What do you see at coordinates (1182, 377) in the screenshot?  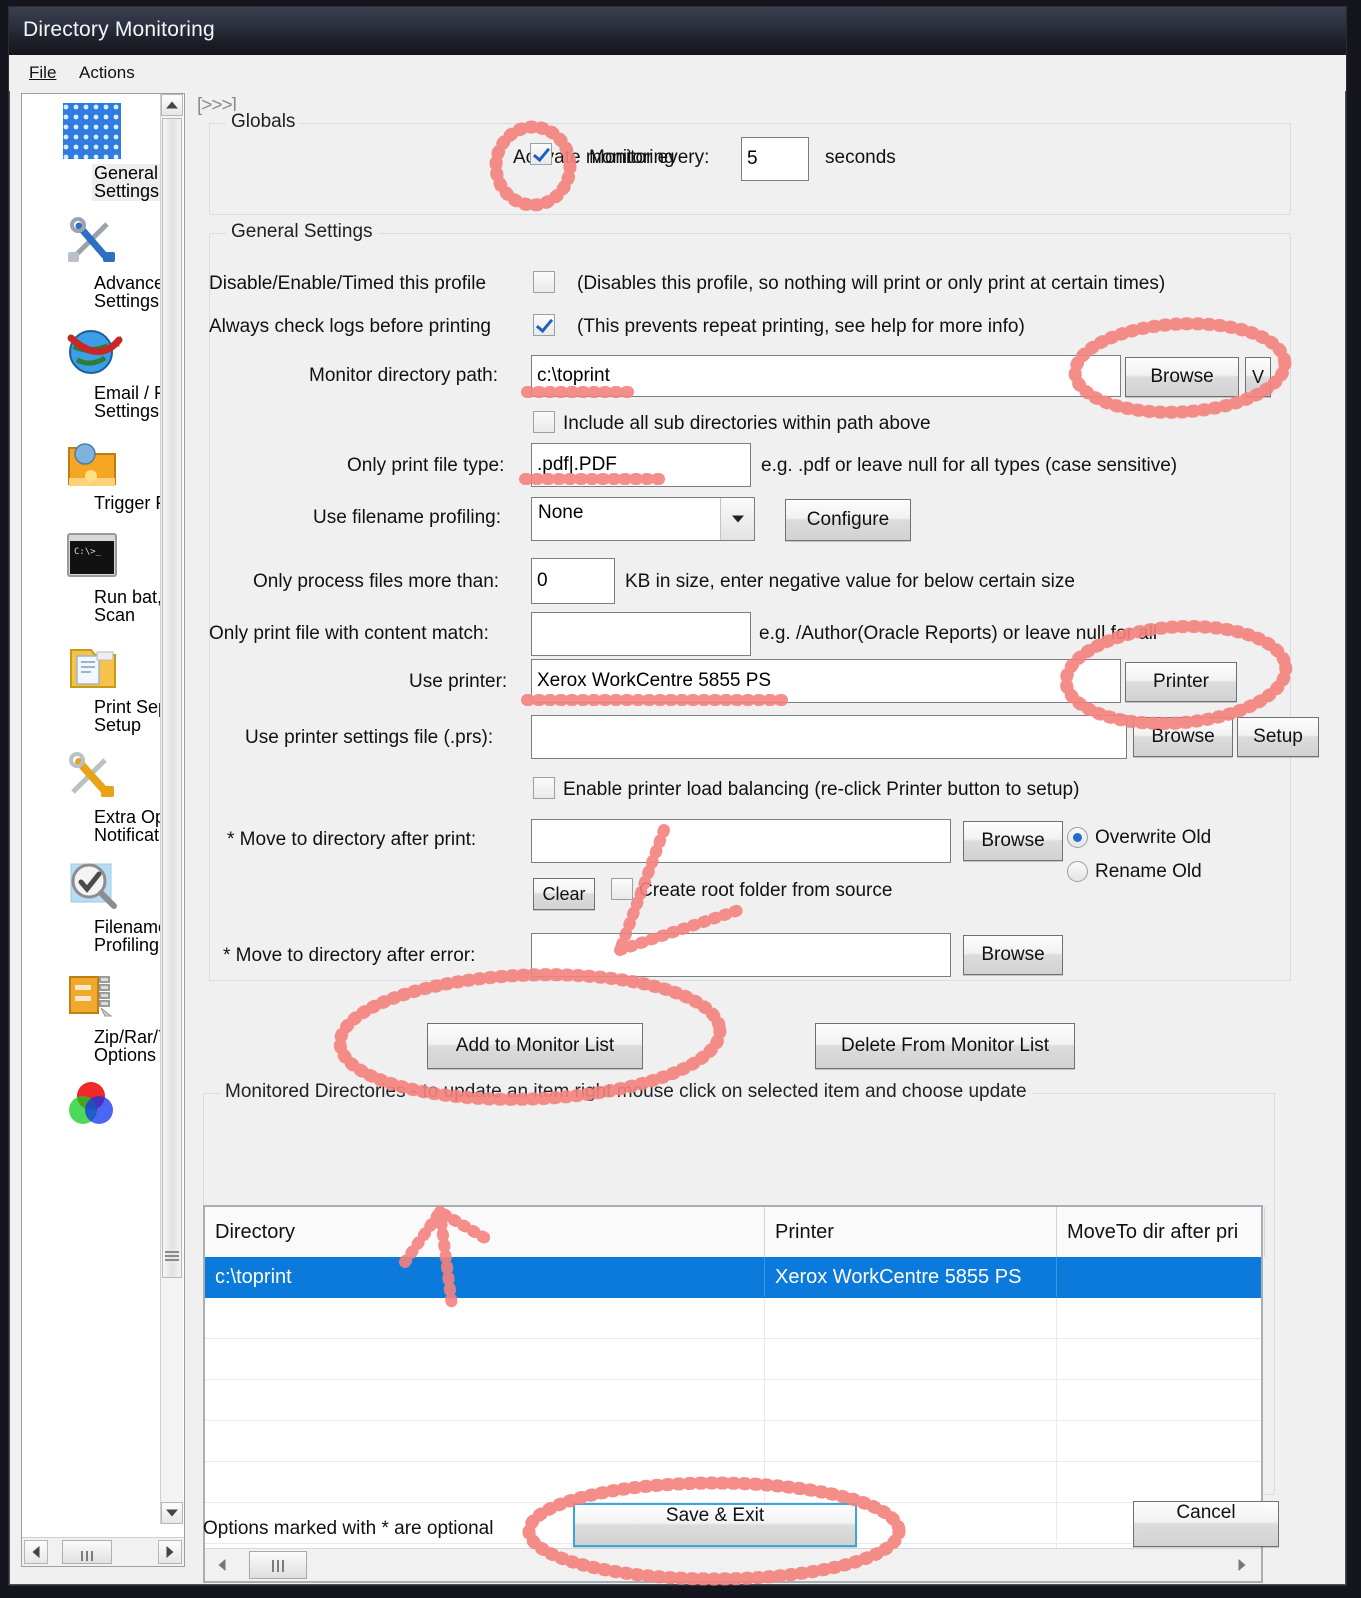 I see `monitor-path-browse-button: Browse` at bounding box center [1182, 377].